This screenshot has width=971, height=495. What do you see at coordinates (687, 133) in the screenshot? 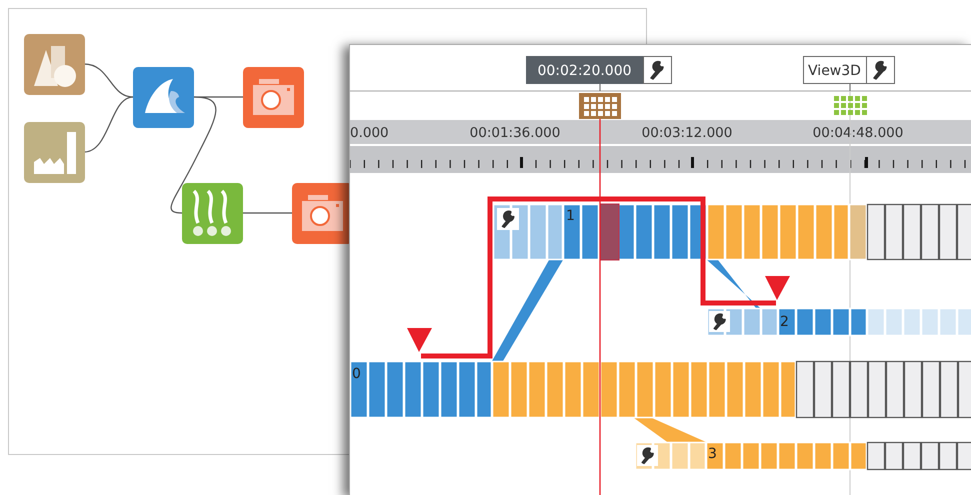
I see `time-label: 00:03:12.000` at bounding box center [687, 133].